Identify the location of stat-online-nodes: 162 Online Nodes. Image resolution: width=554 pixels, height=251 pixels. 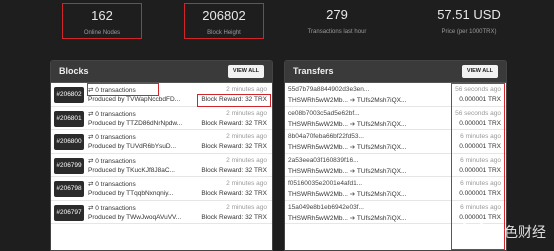
(102, 21).